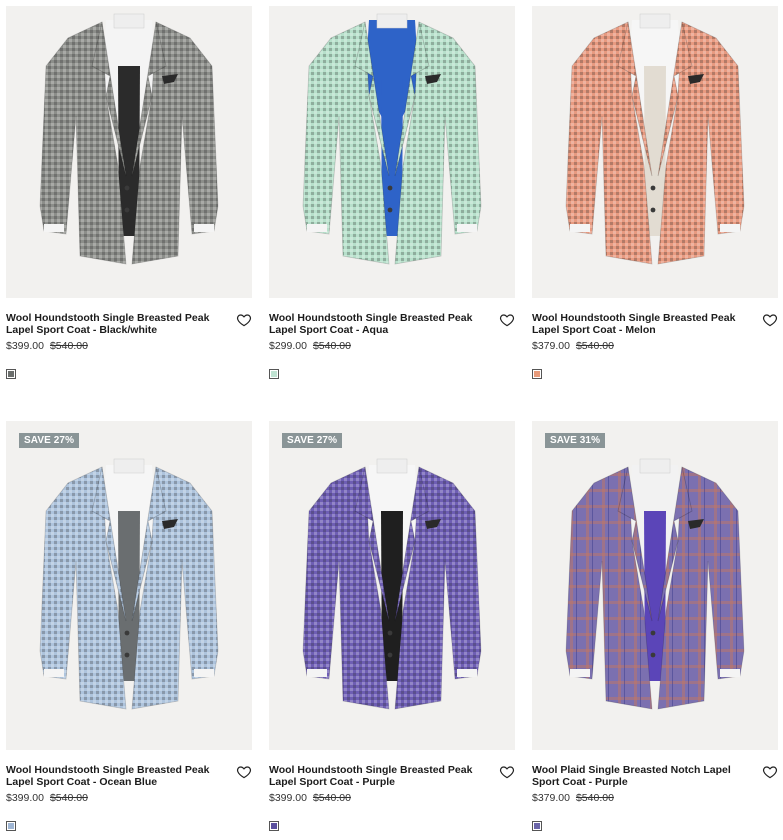 This screenshot has height=840, width=783. I want to click on sale-price: $299.00, so click(288, 346).